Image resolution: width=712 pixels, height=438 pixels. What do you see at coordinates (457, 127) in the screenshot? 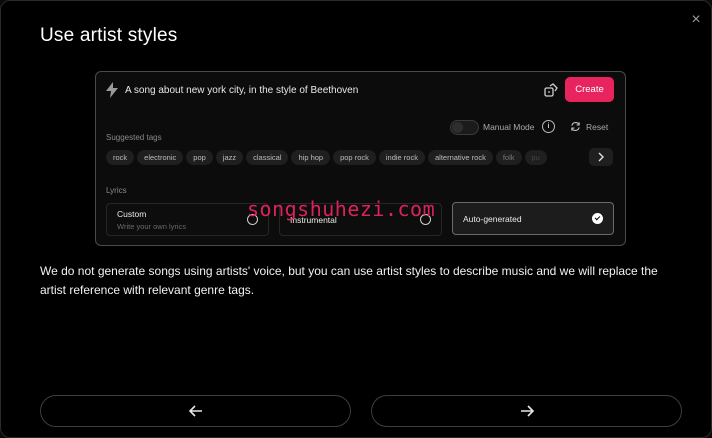
I see `toggle-knob` at bounding box center [457, 127].